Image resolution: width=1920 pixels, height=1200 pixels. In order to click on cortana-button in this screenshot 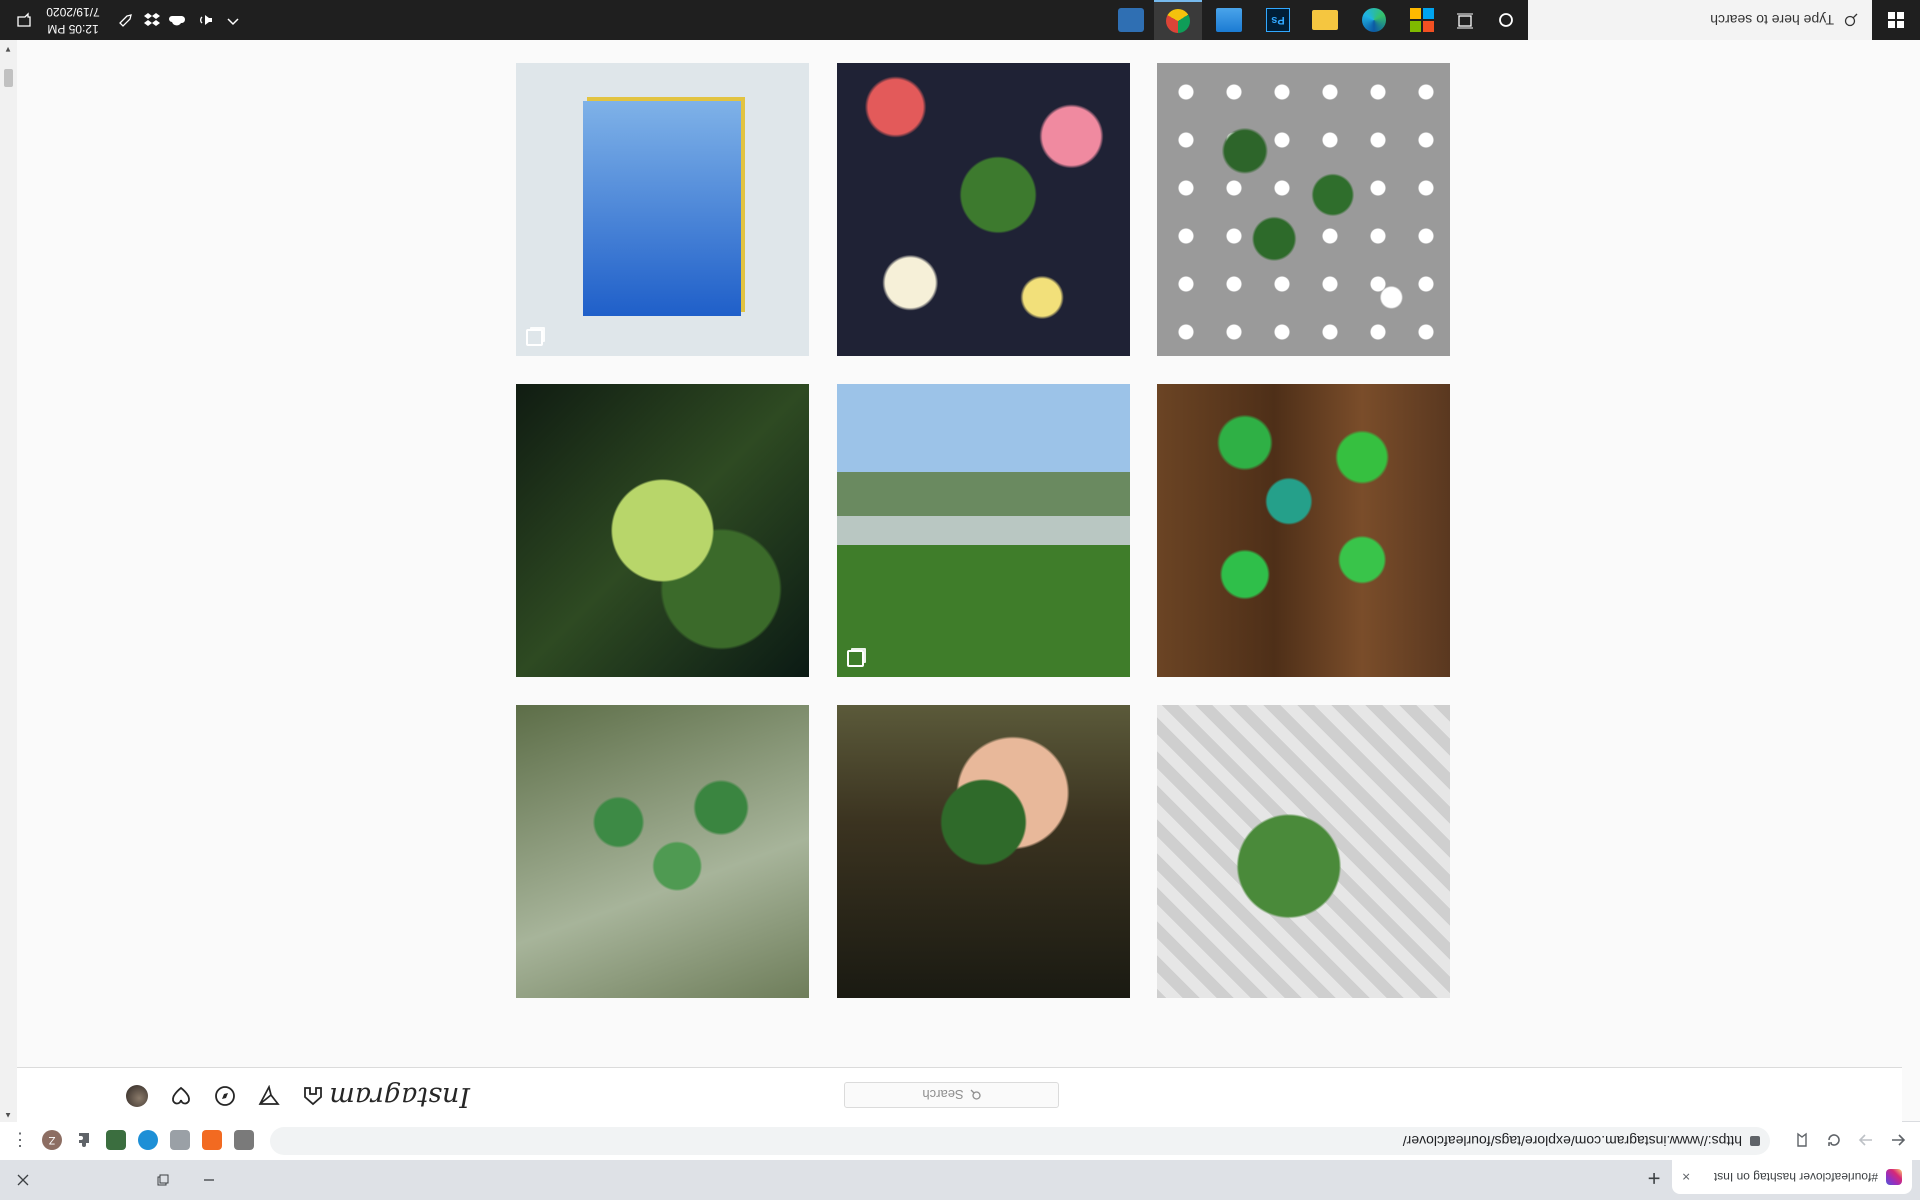, I will do `click(1506, 20)`.